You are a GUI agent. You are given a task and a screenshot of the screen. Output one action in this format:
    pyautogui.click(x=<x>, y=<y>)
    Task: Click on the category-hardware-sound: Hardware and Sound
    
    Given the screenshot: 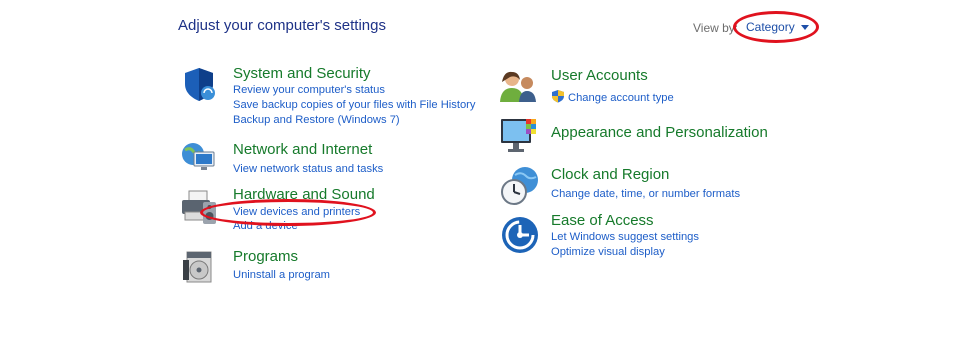 What is the action you would take?
    pyautogui.click(x=304, y=194)
    